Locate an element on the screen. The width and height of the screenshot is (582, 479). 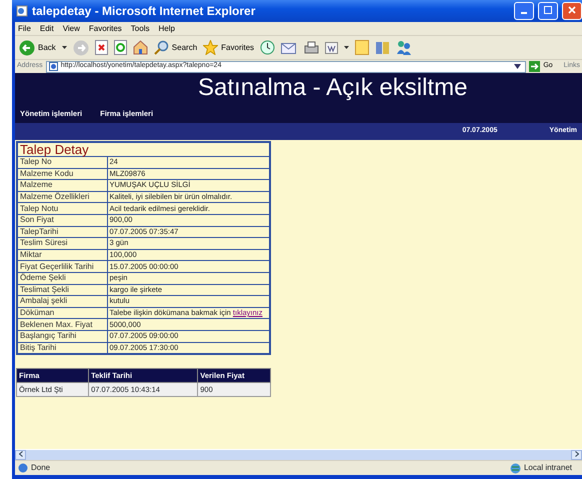
close-button is located at coordinates (572, 11).